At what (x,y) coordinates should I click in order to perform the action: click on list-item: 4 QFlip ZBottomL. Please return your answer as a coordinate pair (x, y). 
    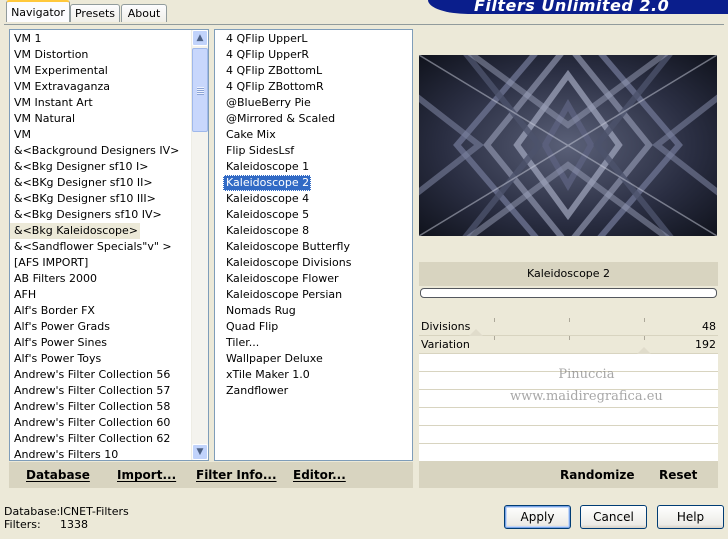
    Looking at the image, I should click on (273, 71).